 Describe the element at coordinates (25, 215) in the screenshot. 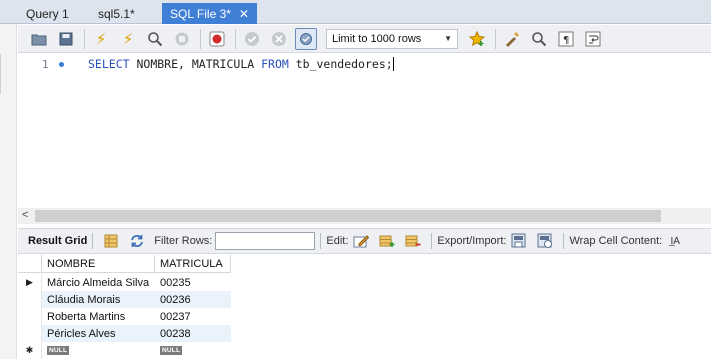

I see `scroll-left-icon: <` at that location.